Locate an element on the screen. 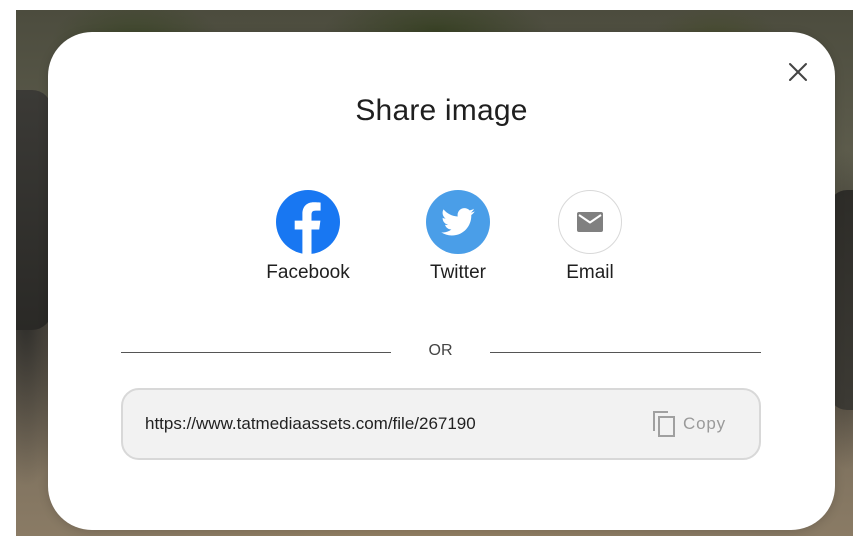 The image size is (853, 536). close-button is located at coordinates (798, 72).